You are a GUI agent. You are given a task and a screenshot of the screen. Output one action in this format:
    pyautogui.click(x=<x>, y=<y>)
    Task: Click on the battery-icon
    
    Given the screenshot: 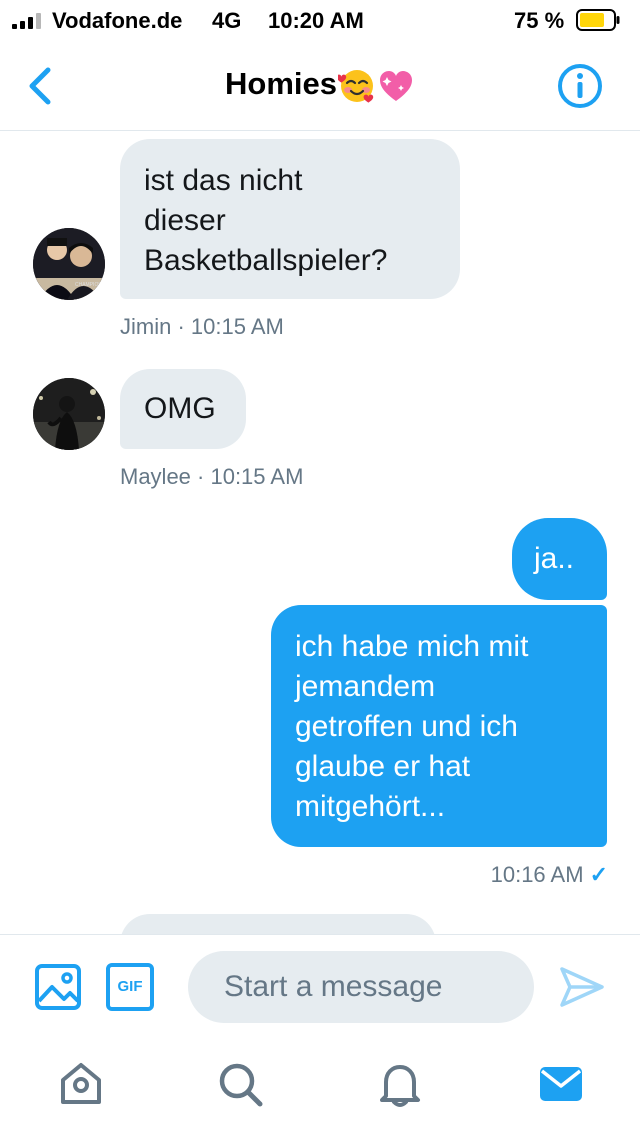 What is the action you would take?
    pyautogui.click(x=598, y=20)
    